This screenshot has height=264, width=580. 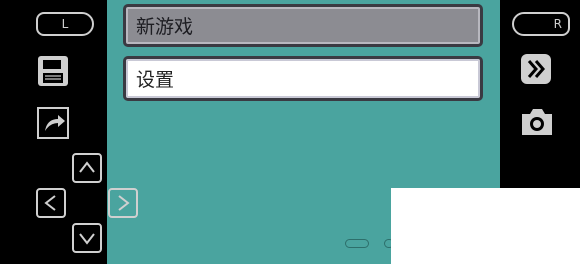 I want to click on chevron-down-icon, so click(x=87, y=239).